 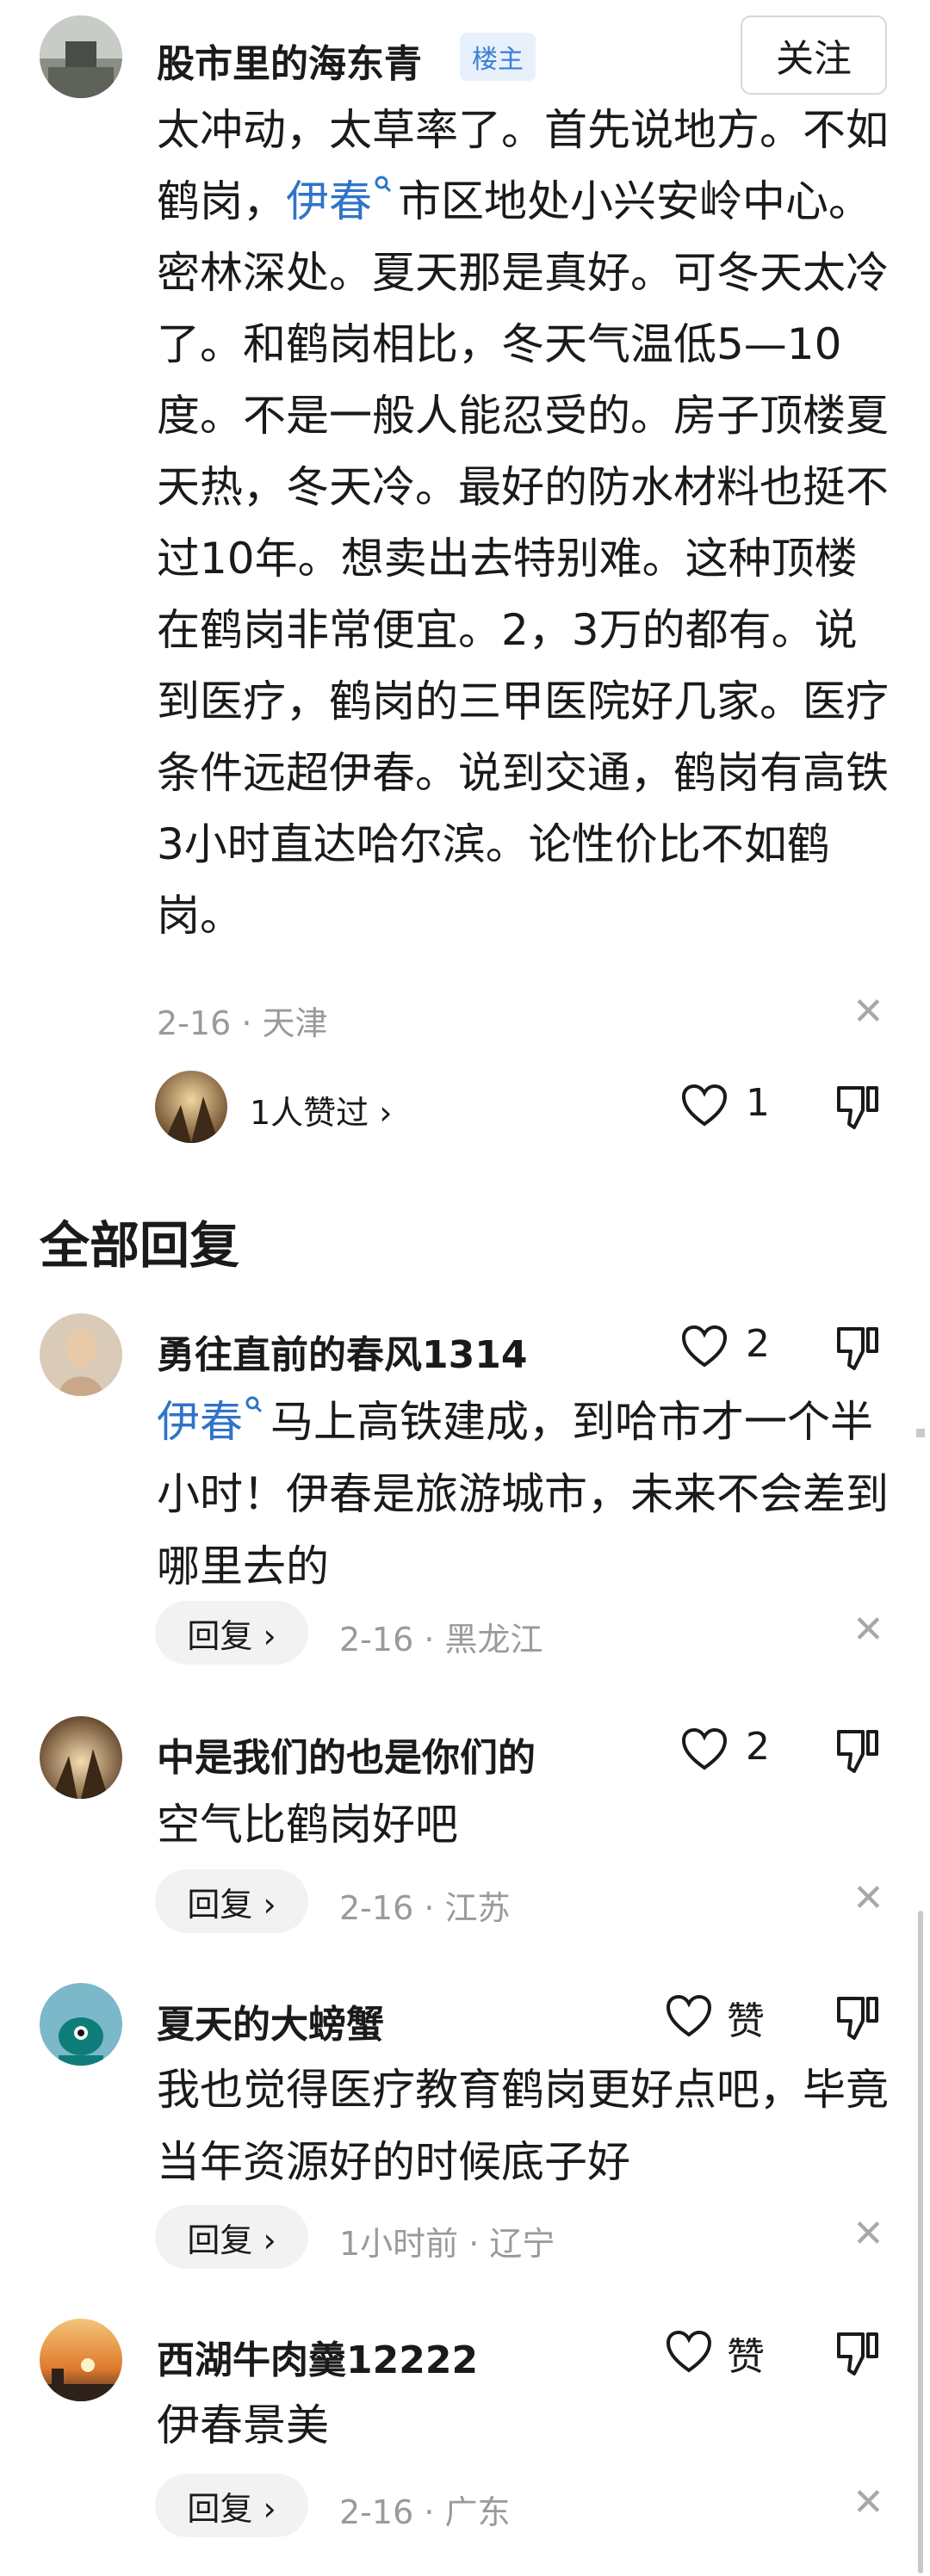 What do you see at coordinates (498, 57) in the screenshot?
I see `op-badge: 楼主` at bounding box center [498, 57].